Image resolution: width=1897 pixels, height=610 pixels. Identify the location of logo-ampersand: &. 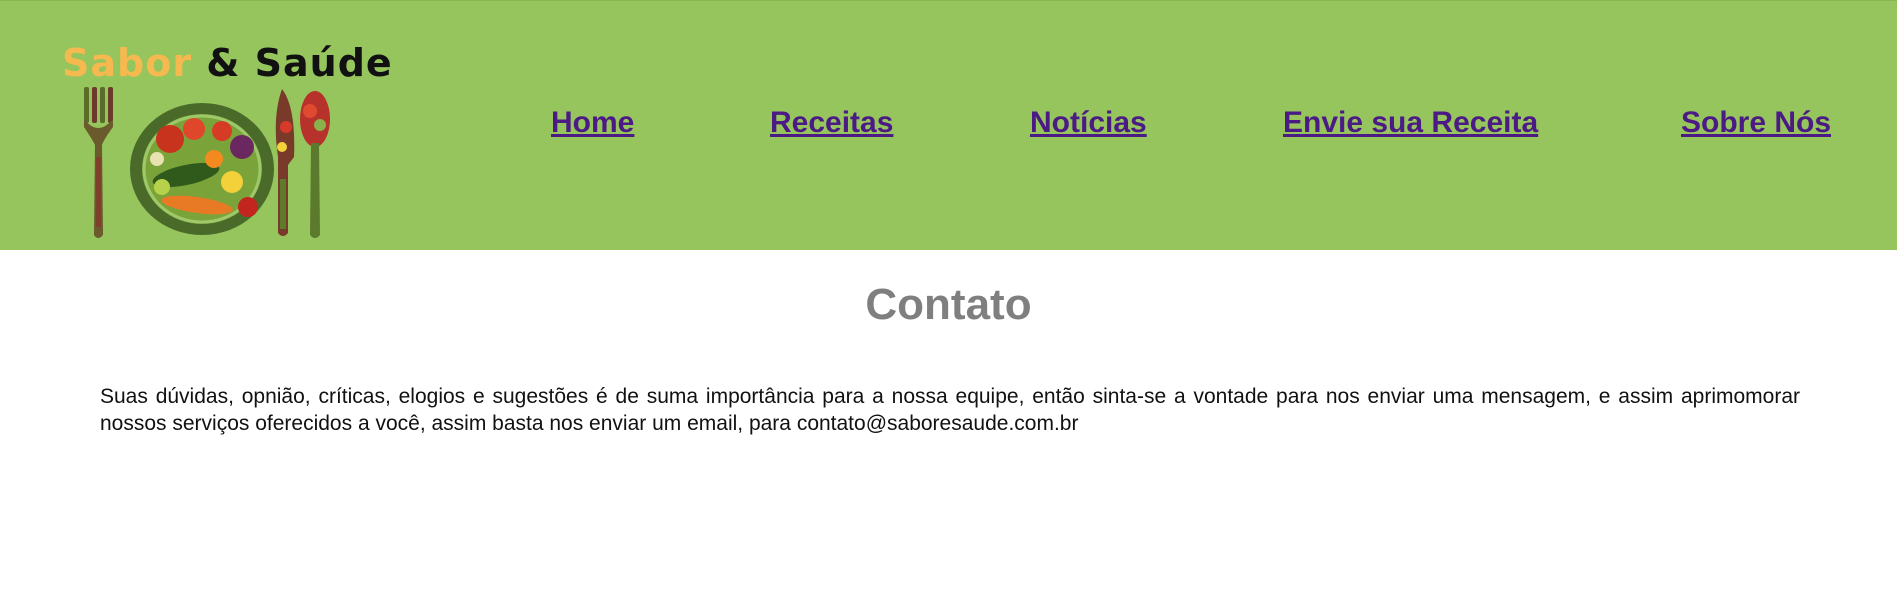
(223, 63).